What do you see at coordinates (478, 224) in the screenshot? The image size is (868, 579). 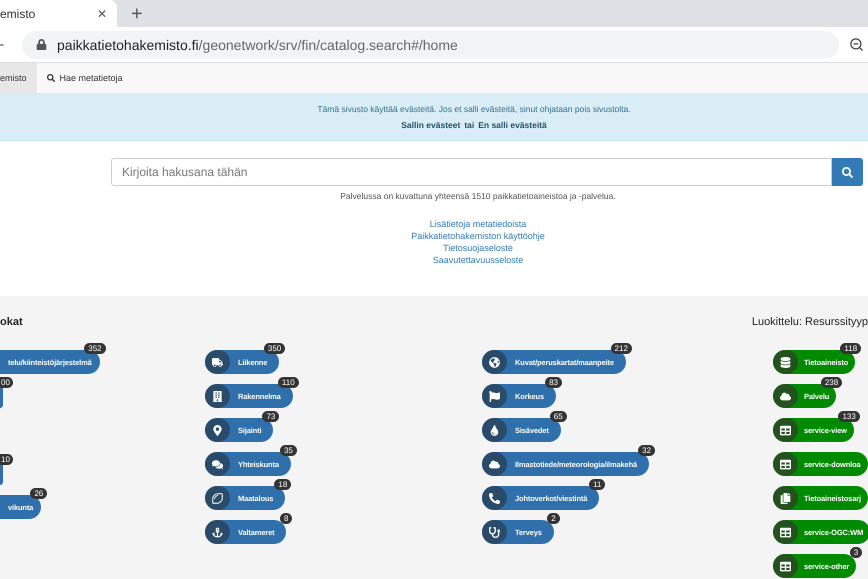 I see `info-link: Lisätietoja metatiedoista` at bounding box center [478, 224].